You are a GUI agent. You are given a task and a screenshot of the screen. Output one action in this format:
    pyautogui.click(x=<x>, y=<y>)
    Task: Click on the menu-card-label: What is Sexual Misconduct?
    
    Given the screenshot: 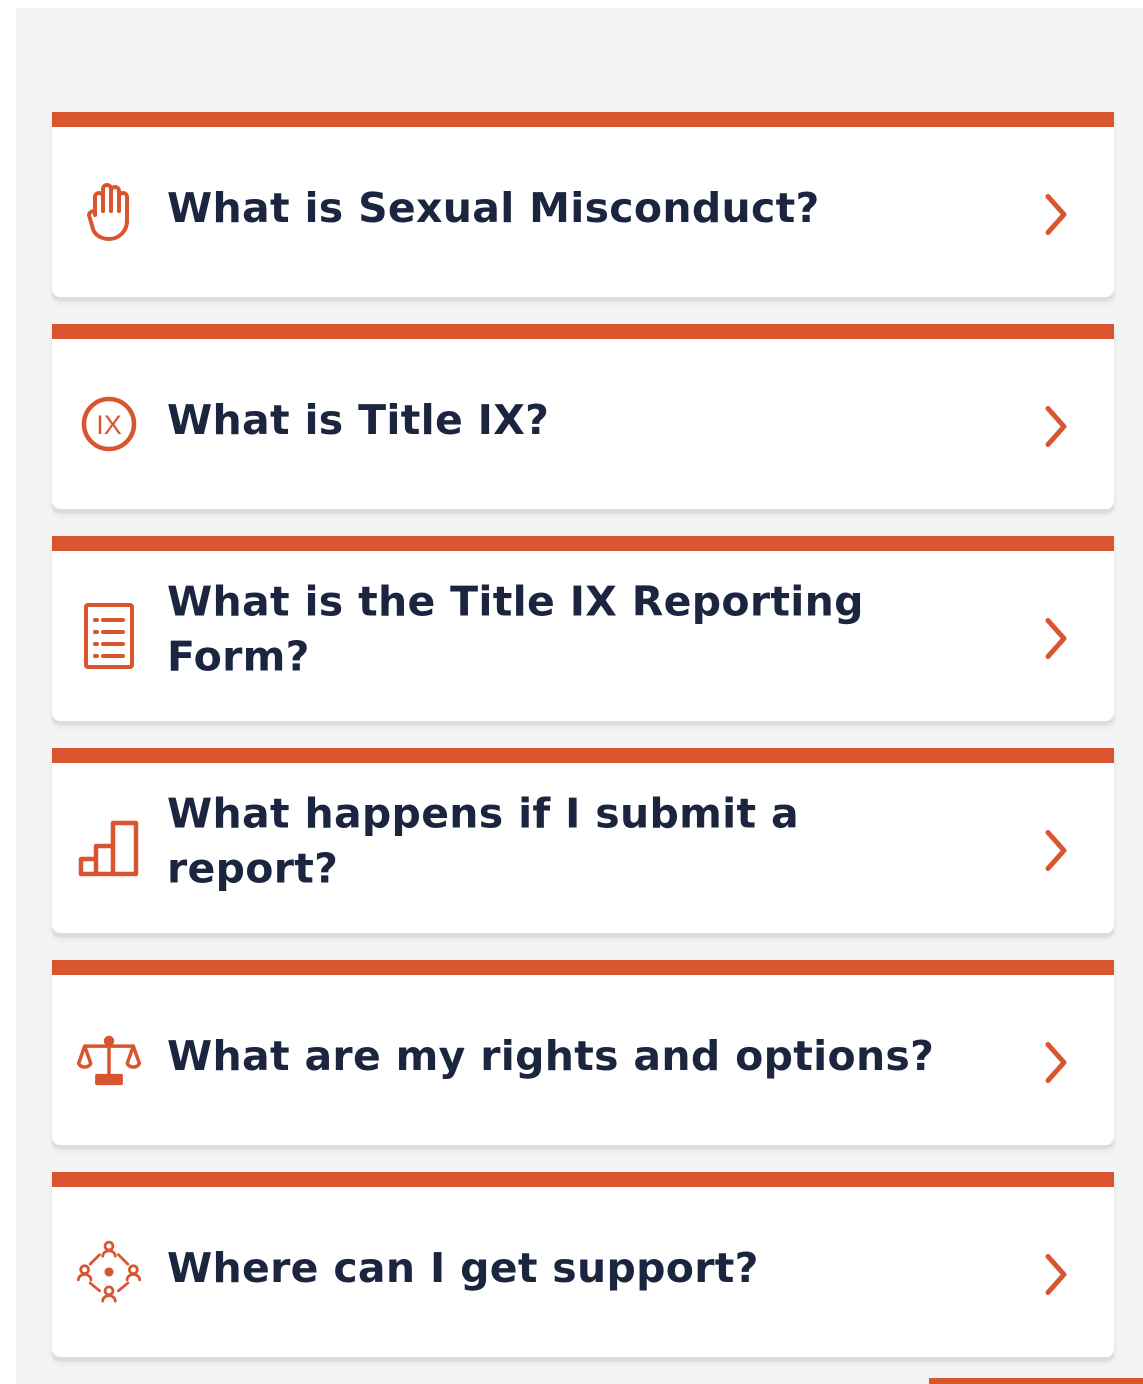 What is the action you would take?
    pyautogui.click(x=493, y=208)
    